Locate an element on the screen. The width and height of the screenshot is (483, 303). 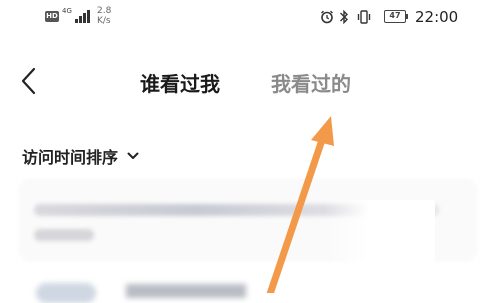
back-arrow-icon is located at coordinates (29, 81).